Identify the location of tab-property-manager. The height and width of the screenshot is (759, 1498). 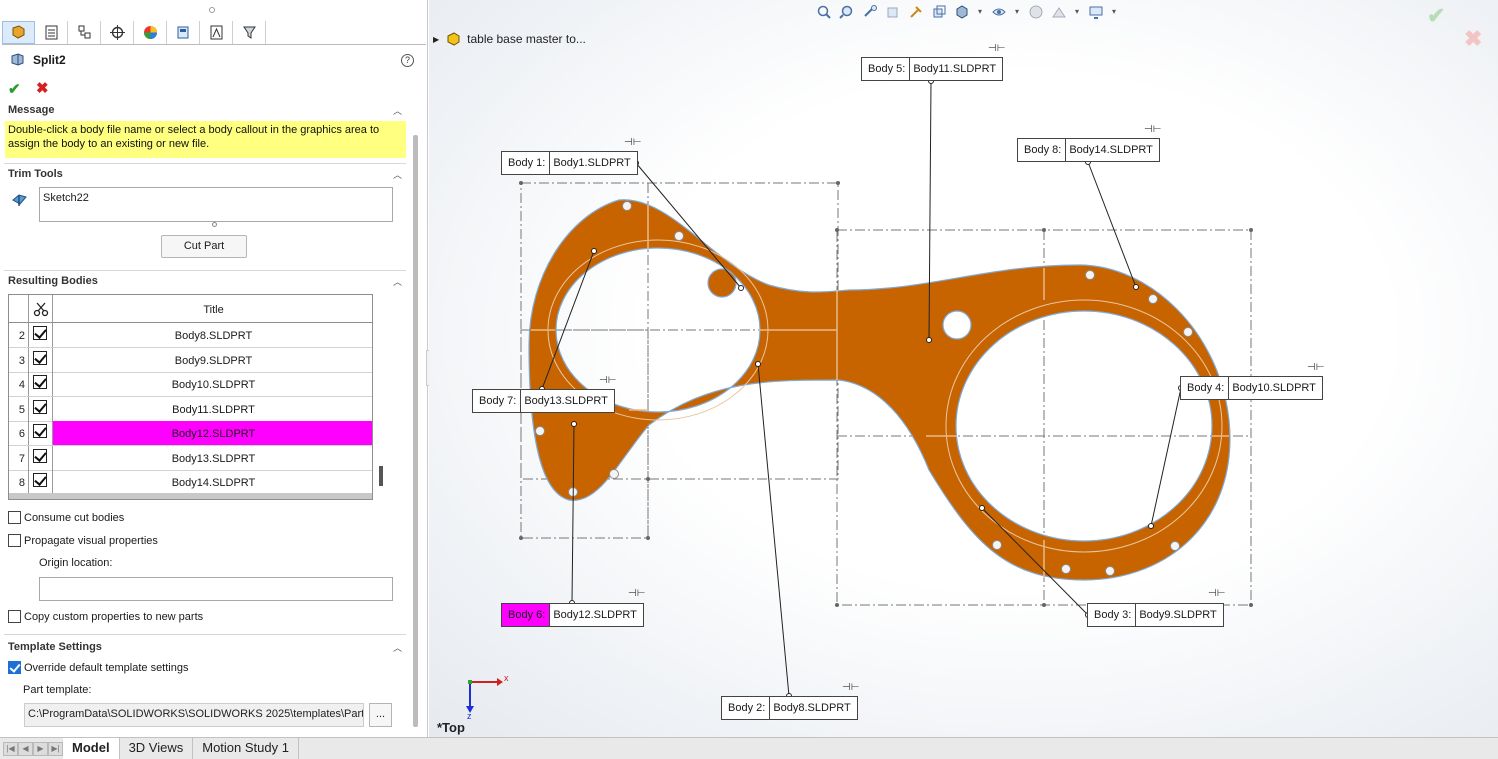
(51, 32).